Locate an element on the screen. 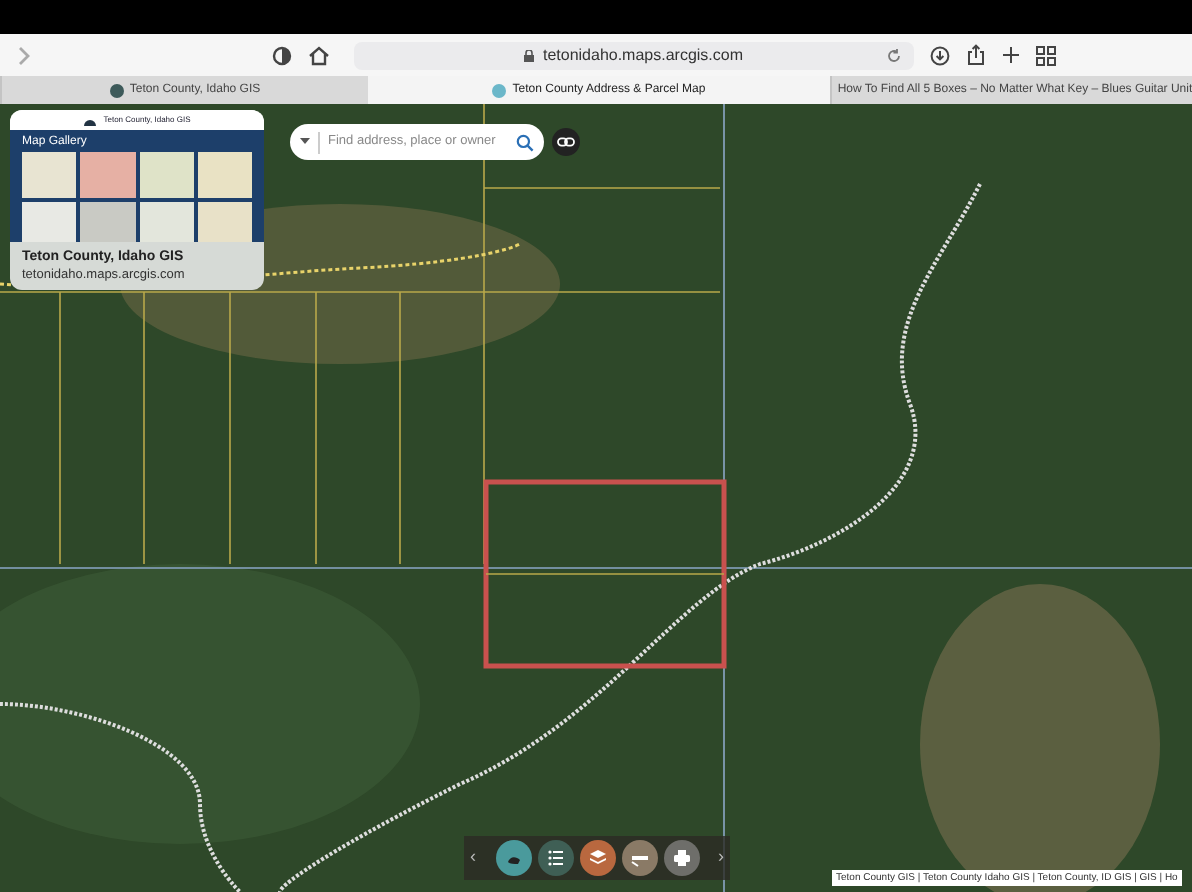 This screenshot has height=892, width=1192. plus-icon is located at coordinates (1011, 55).